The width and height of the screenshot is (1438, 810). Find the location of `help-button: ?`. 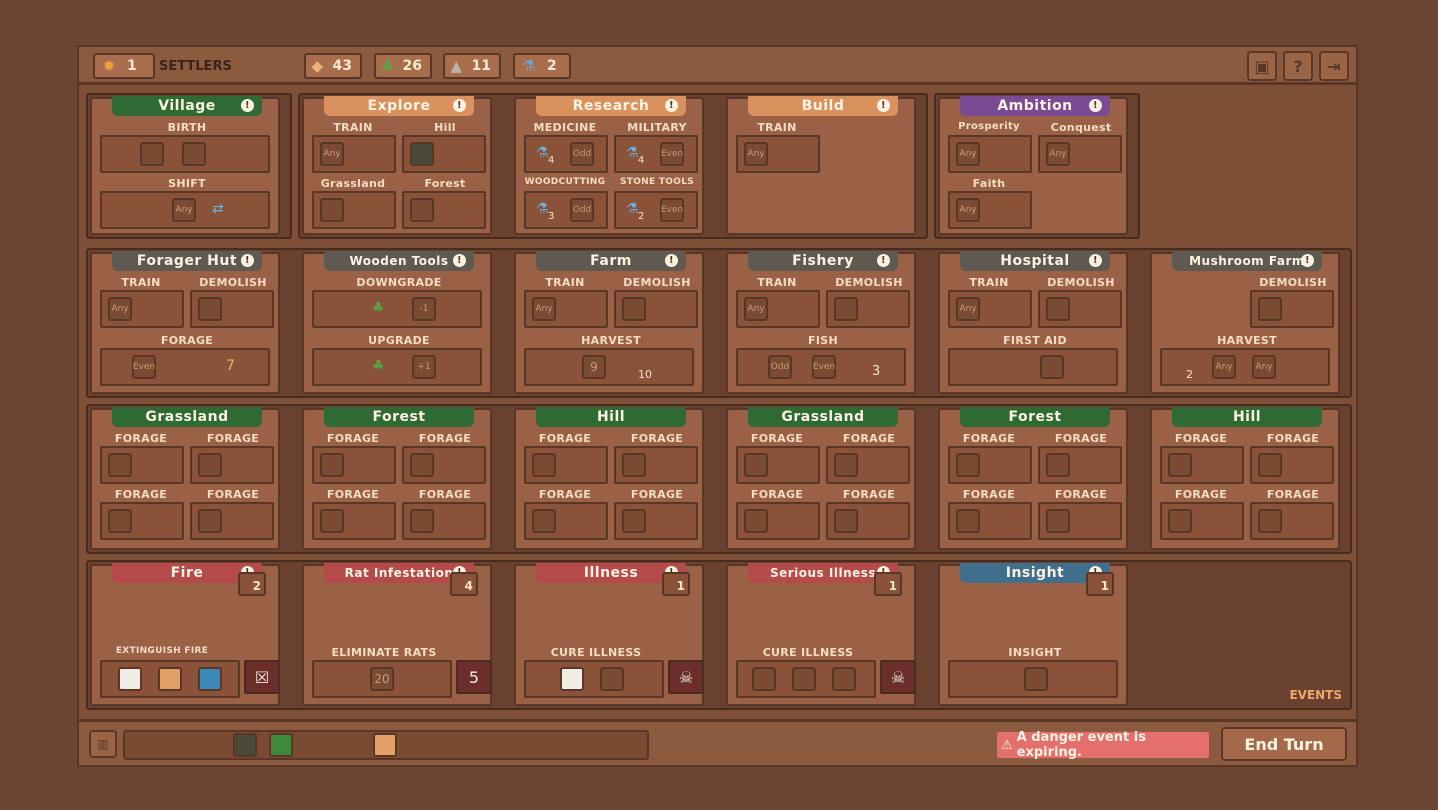

help-button: ? is located at coordinates (1298, 66).